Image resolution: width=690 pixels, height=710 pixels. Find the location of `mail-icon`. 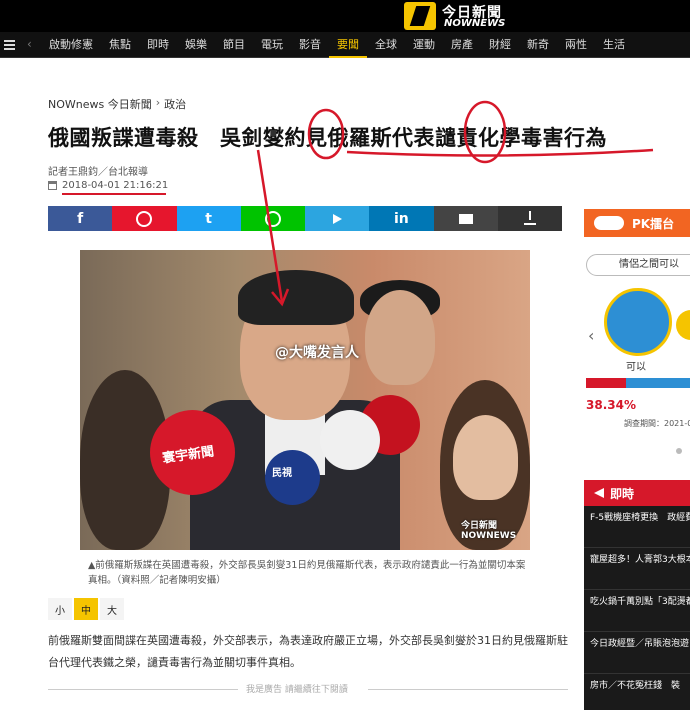

mail-icon is located at coordinates (465, 218).